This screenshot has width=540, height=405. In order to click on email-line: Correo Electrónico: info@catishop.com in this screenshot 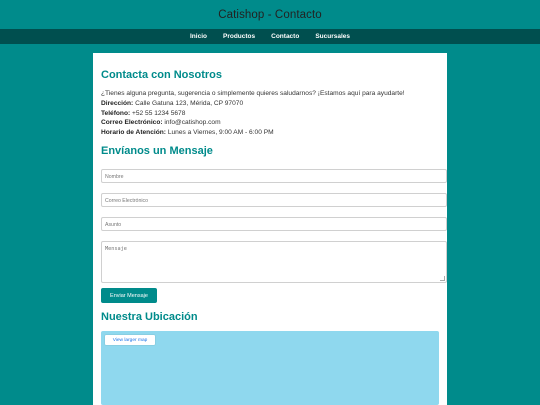, I will do `click(271, 123)`.